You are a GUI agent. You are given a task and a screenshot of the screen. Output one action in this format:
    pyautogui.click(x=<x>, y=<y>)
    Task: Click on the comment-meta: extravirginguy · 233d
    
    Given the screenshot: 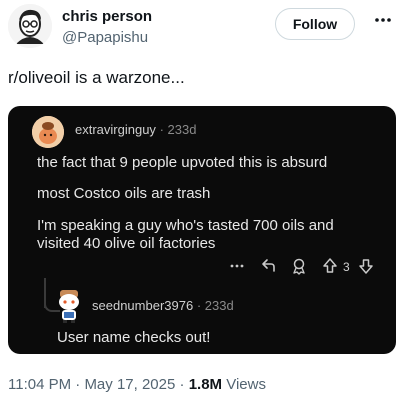 What is the action you would take?
    pyautogui.click(x=135, y=129)
    